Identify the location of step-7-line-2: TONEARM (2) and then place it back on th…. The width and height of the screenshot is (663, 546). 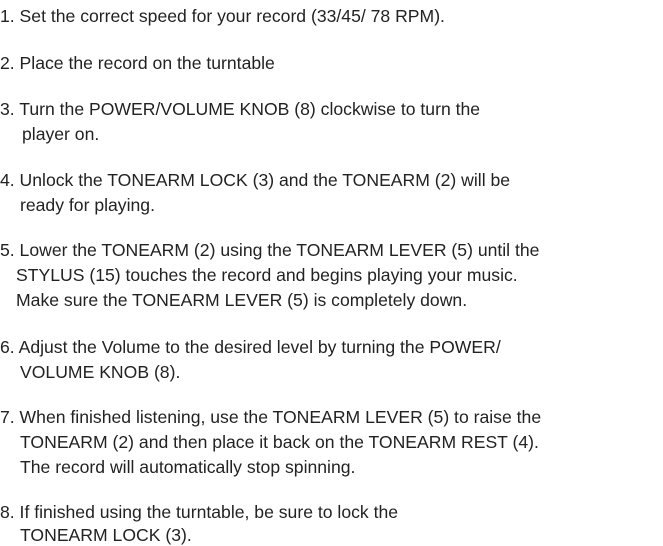
(279, 442).